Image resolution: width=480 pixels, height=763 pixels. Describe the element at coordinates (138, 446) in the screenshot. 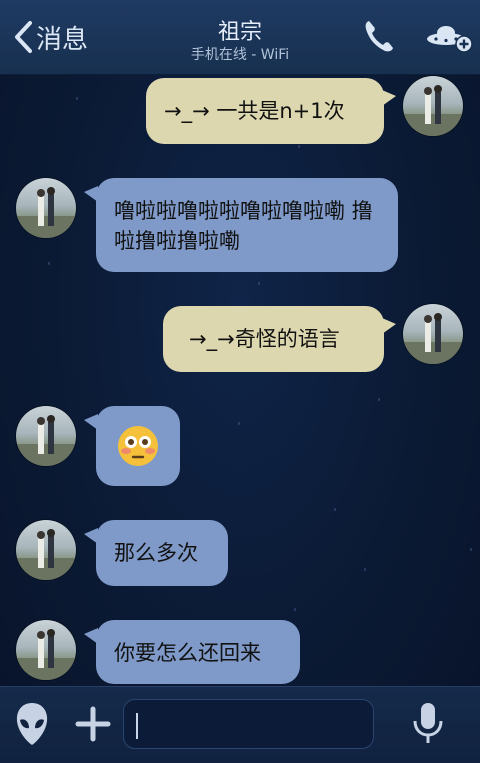

I see `flushed-face-emoji` at that location.